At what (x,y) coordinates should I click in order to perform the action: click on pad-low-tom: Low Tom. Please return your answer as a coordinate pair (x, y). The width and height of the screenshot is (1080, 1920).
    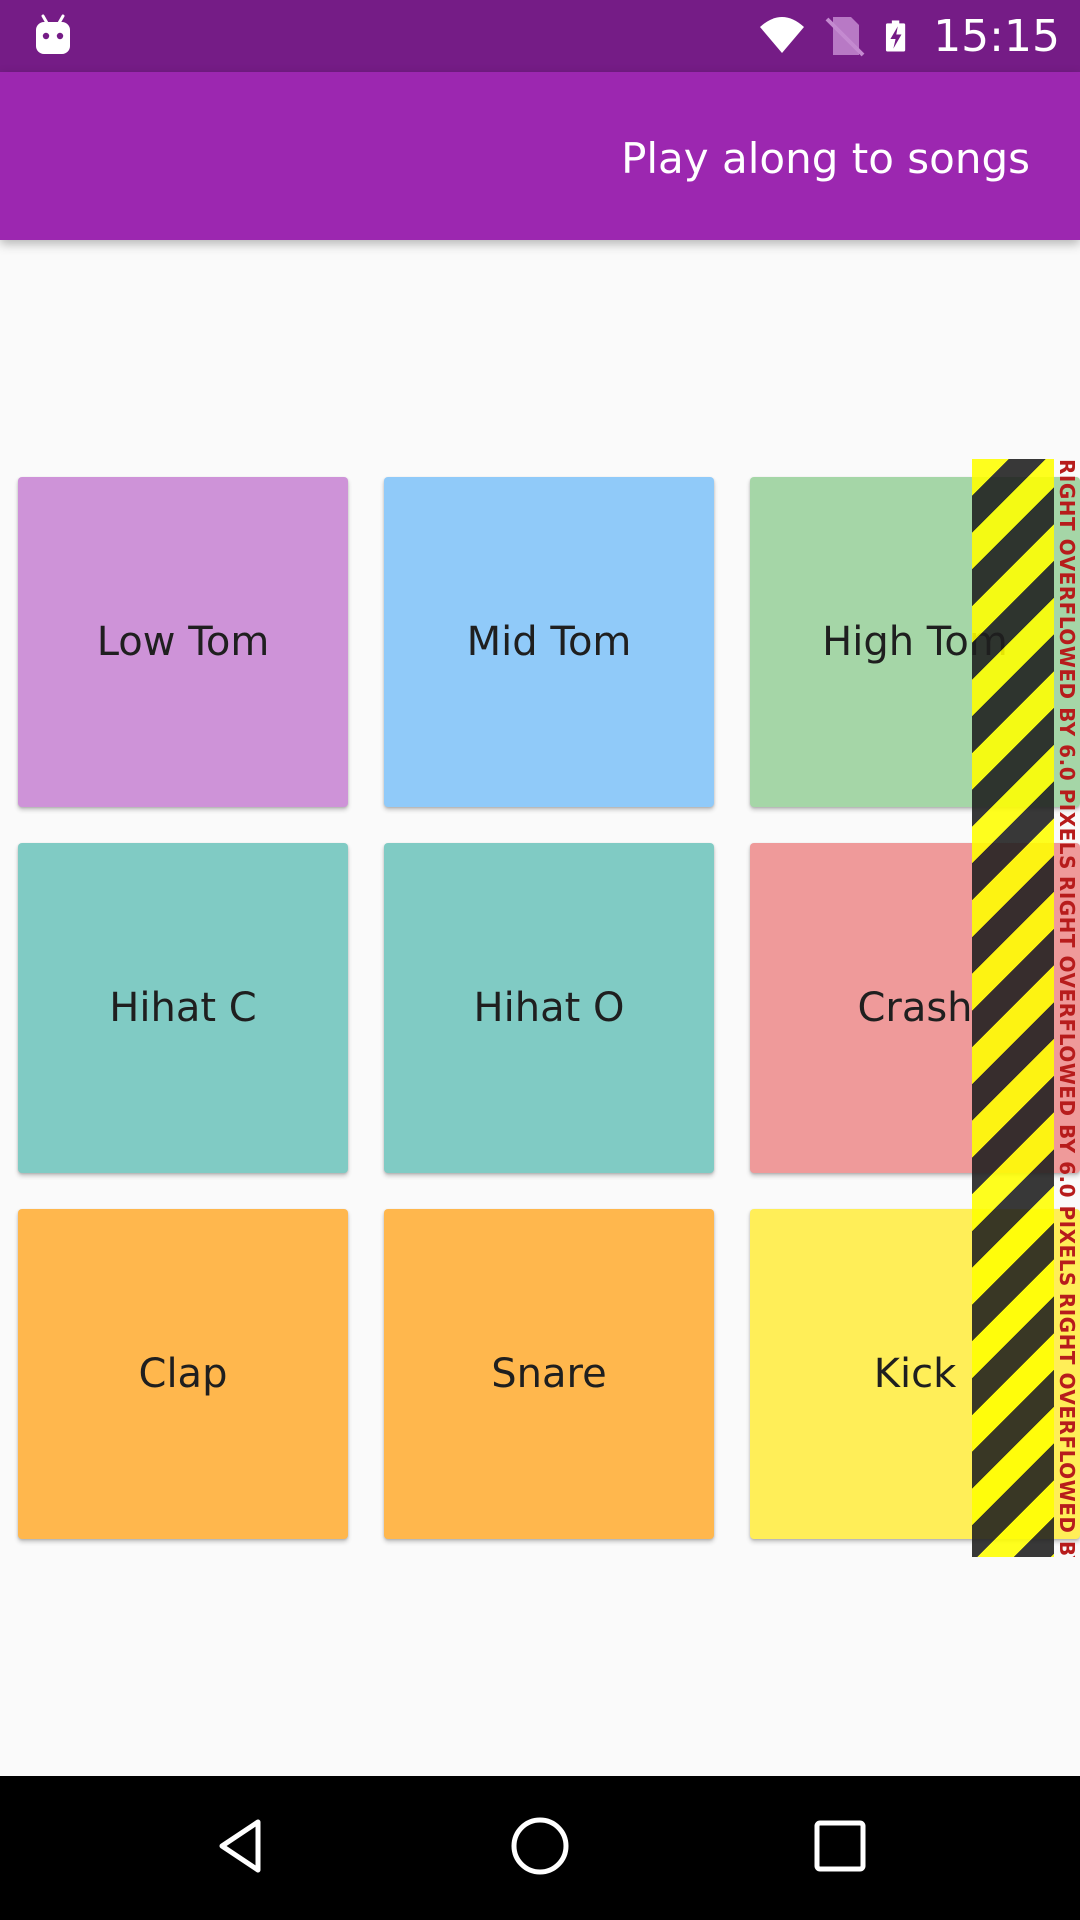
    Looking at the image, I should click on (183, 642).